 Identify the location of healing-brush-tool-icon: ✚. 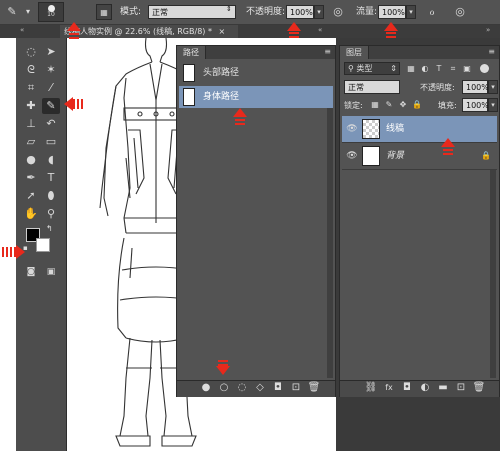
(31, 106).